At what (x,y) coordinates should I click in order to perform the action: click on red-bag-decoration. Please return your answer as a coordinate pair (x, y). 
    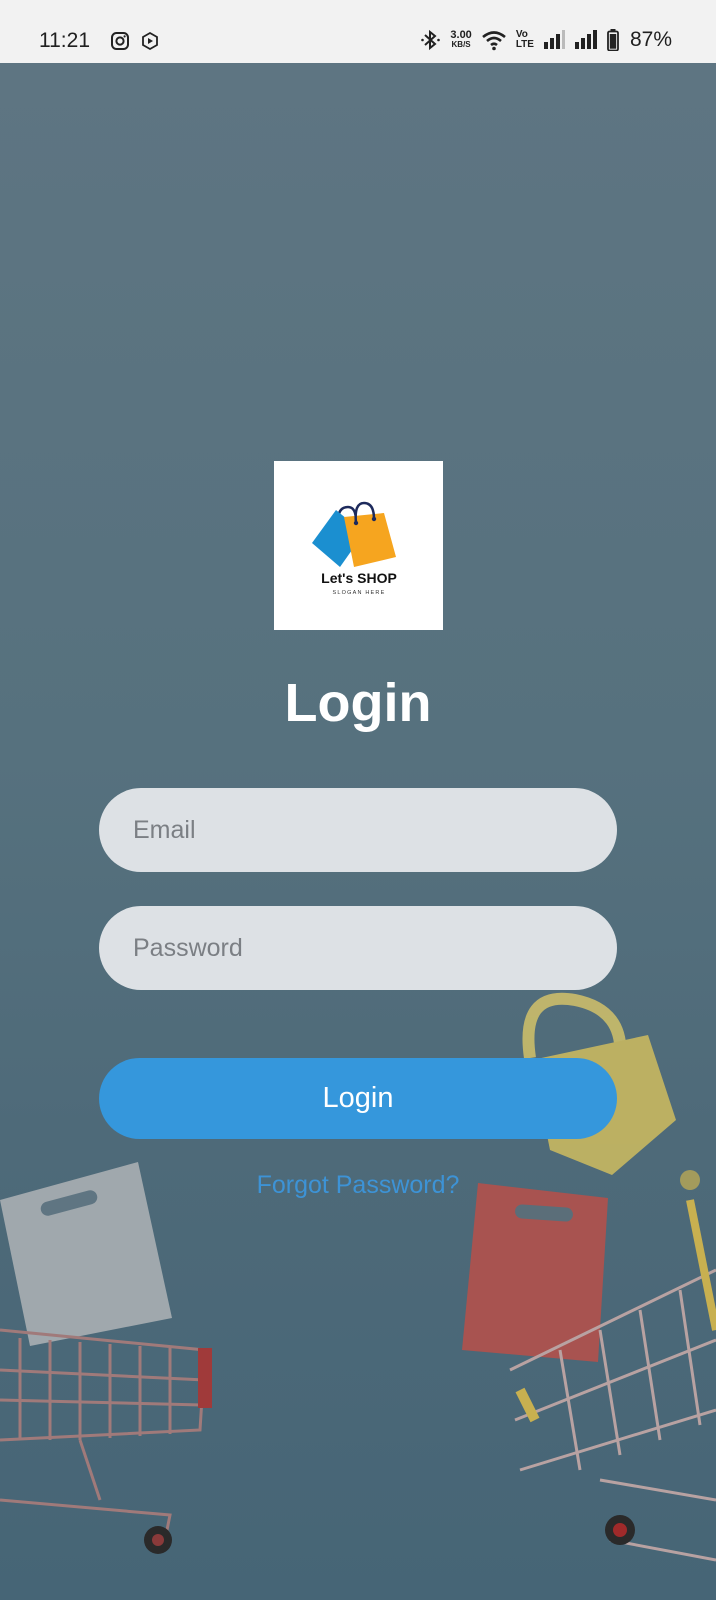
    Looking at the image, I should click on (535, 1272).